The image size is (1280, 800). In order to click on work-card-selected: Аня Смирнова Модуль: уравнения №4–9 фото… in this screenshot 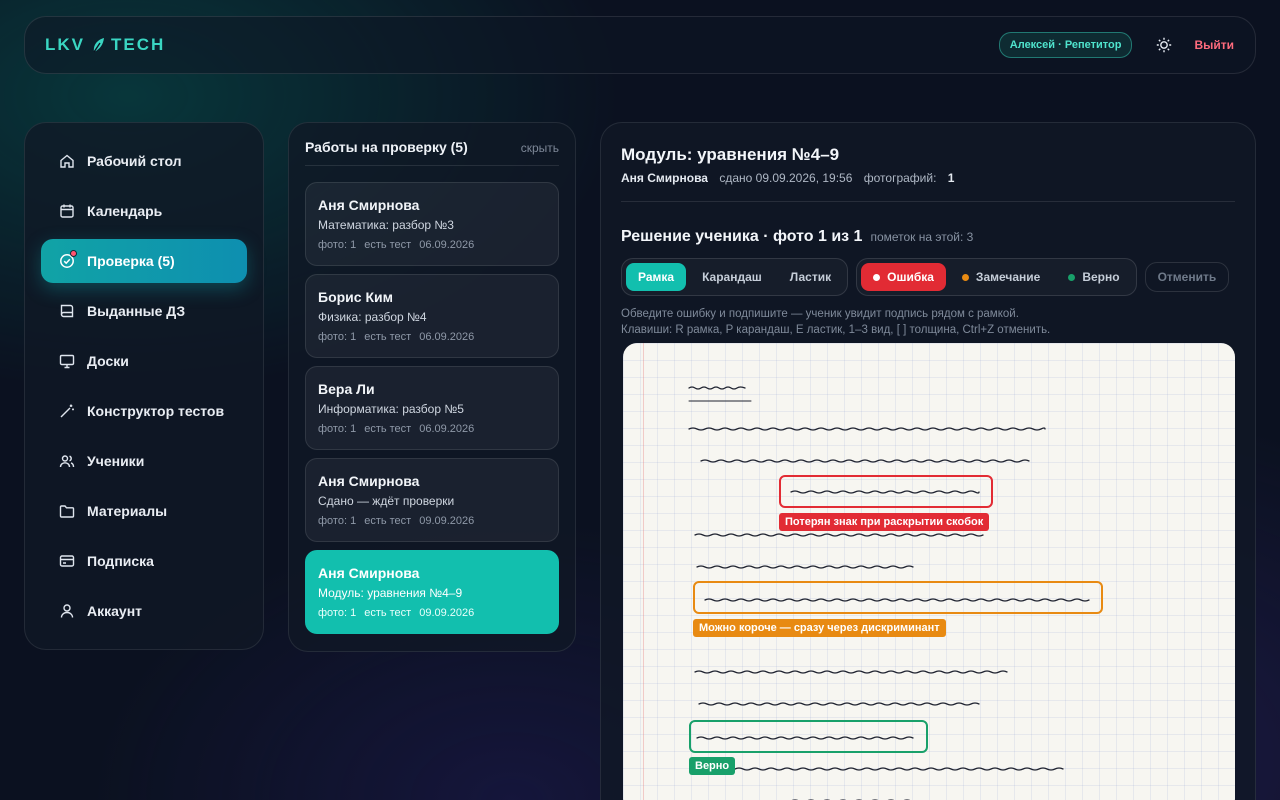, I will do `click(432, 592)`.